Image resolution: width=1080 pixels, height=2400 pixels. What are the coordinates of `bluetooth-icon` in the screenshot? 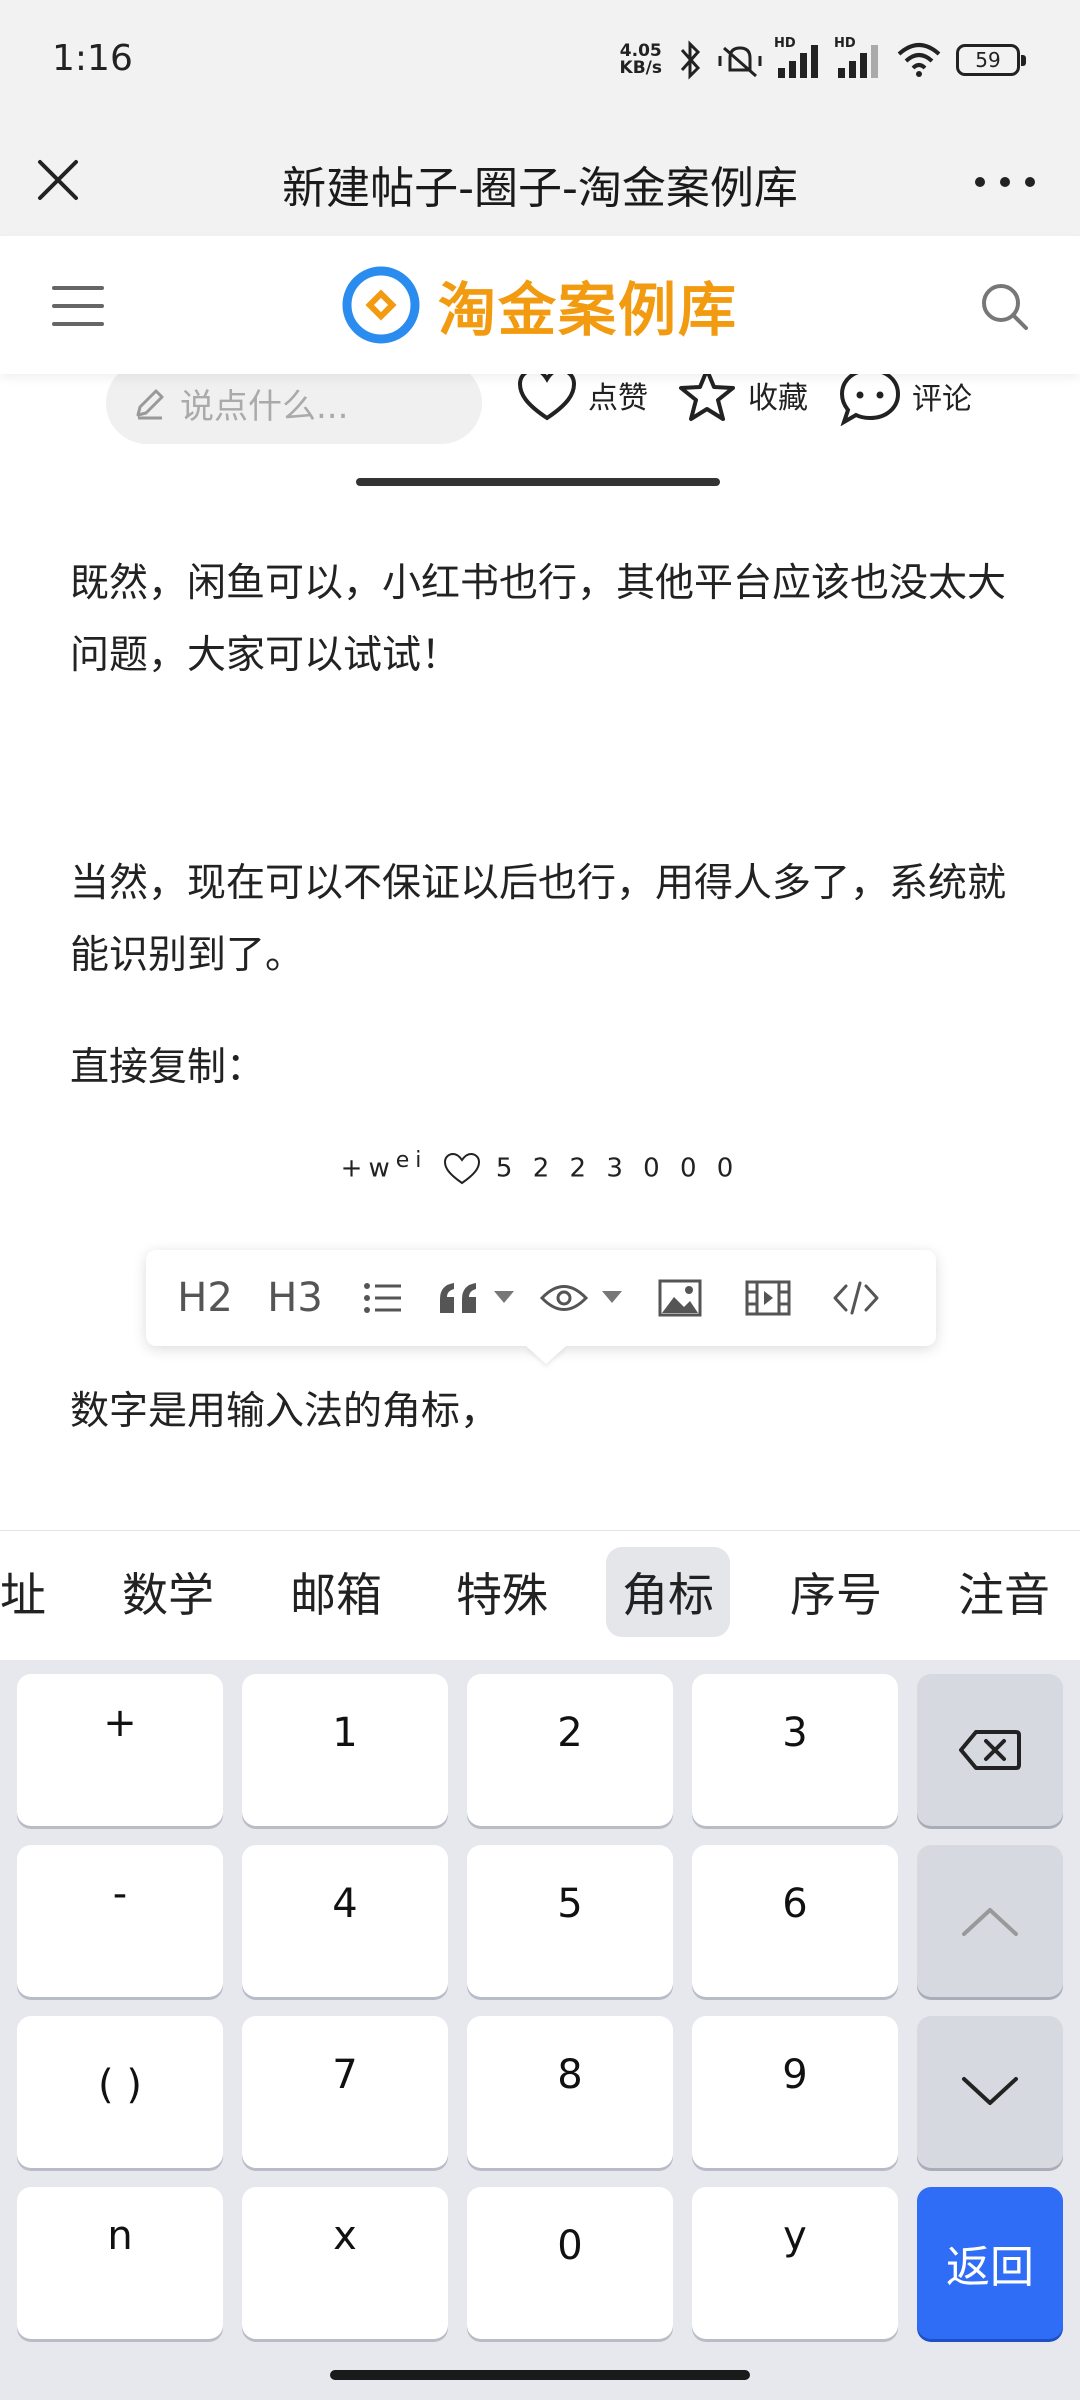 It's located at (690, 60).